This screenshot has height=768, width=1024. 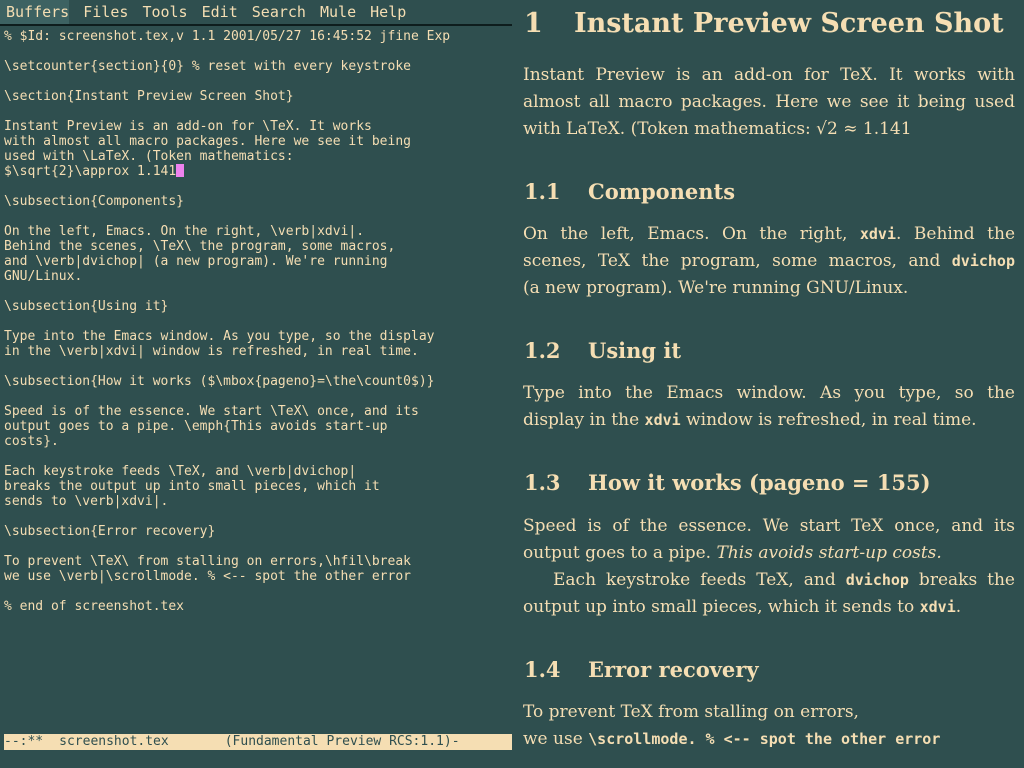 What do you see at coordinates (542, 482) in the screenshot?
I see `subsection-number: 1.3` at bounding box center [542, 482].